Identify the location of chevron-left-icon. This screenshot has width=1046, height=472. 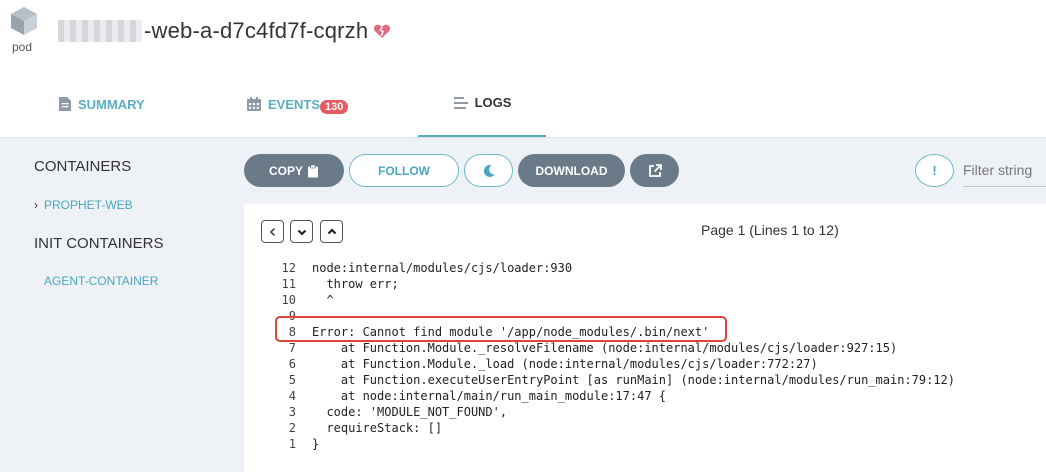
(272, 231).